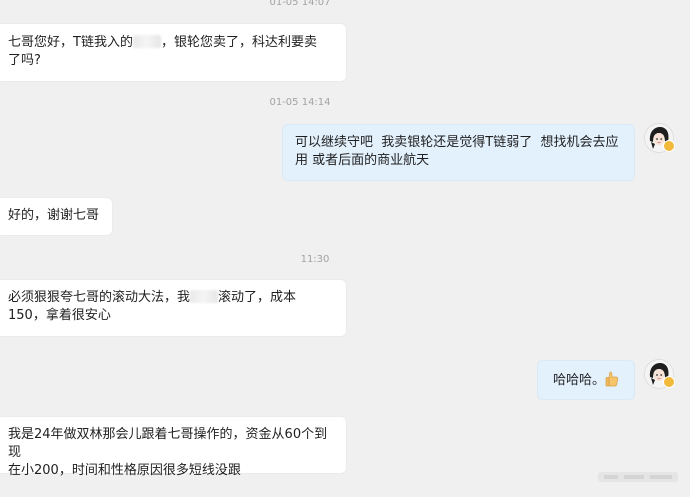 The image size is (690, 497). Describe the element at coordinates (56, 216) in the screenshot. I see `incoming-message: 好的，谢谢七哥` at that location.